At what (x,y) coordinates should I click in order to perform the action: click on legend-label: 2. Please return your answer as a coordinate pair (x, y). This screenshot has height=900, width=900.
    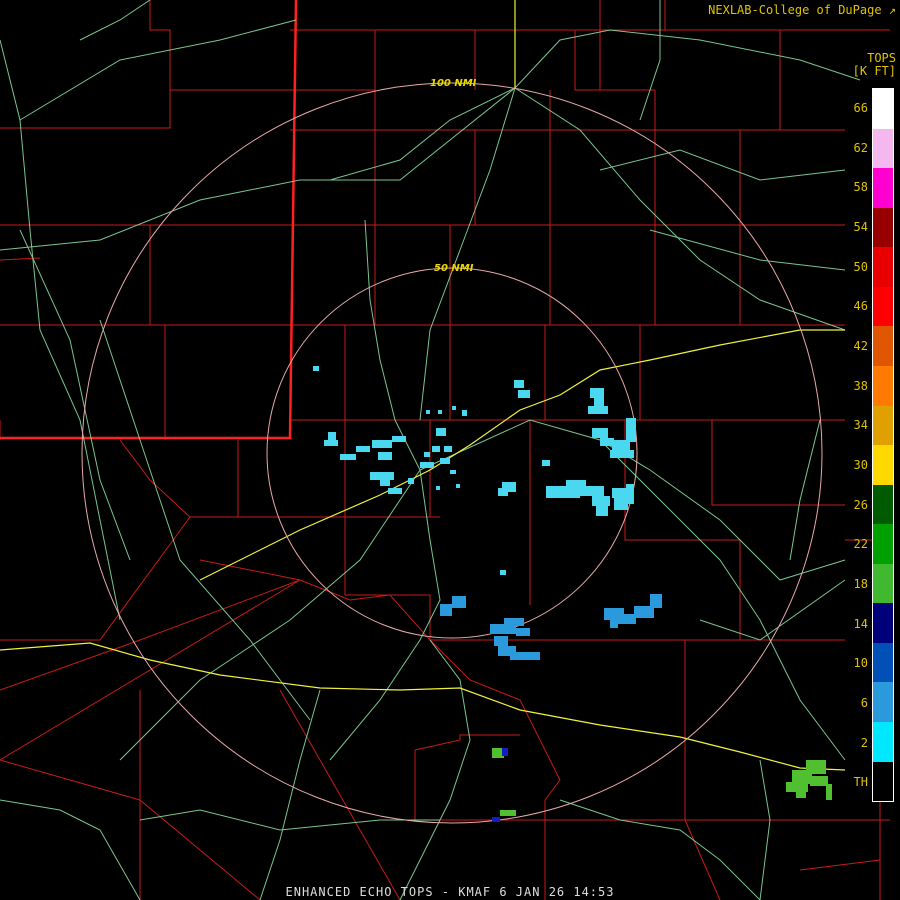
    Looking at the image, I should click on (864, 742).